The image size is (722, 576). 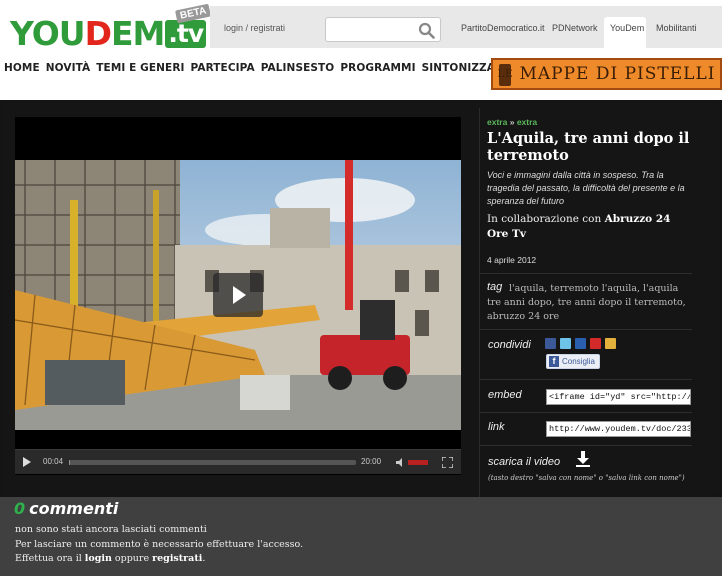 What do you see at coordinates (583, 459) in the screenshot?
I see `download-icon` at bounding box center [583, 459].